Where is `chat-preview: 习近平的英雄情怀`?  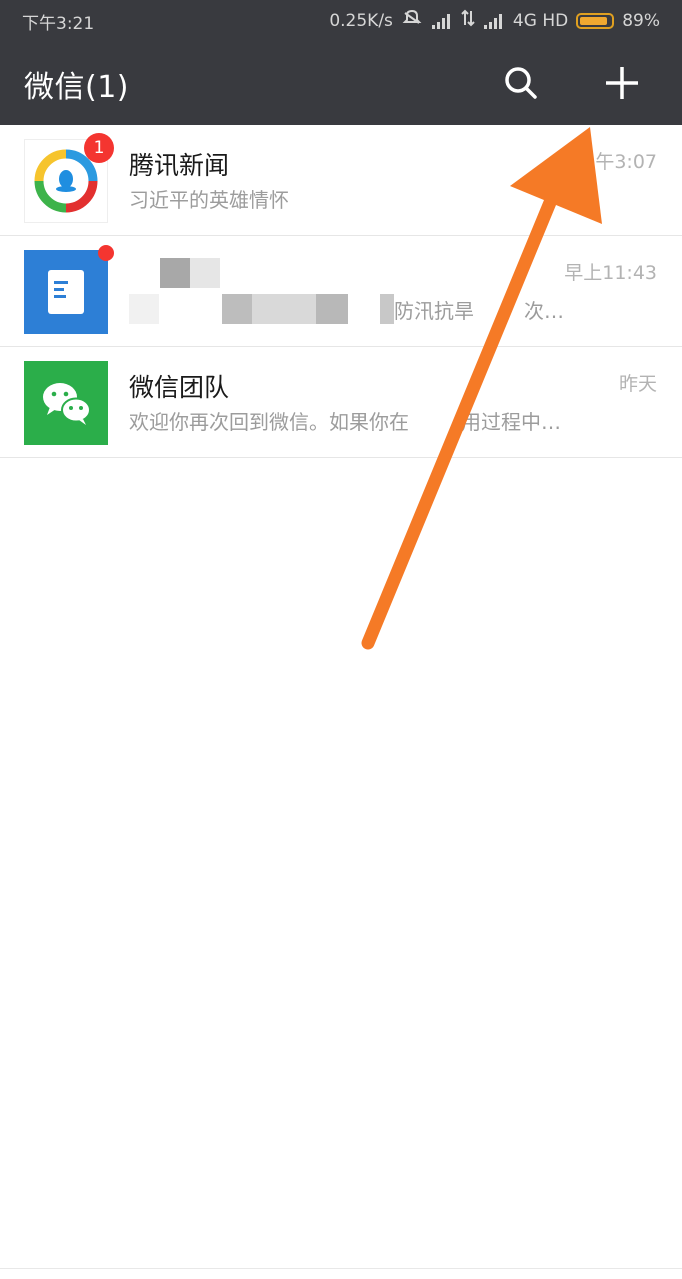 chat-preview: 习近平的英雄情怀 is located at coordinates (209, 200).